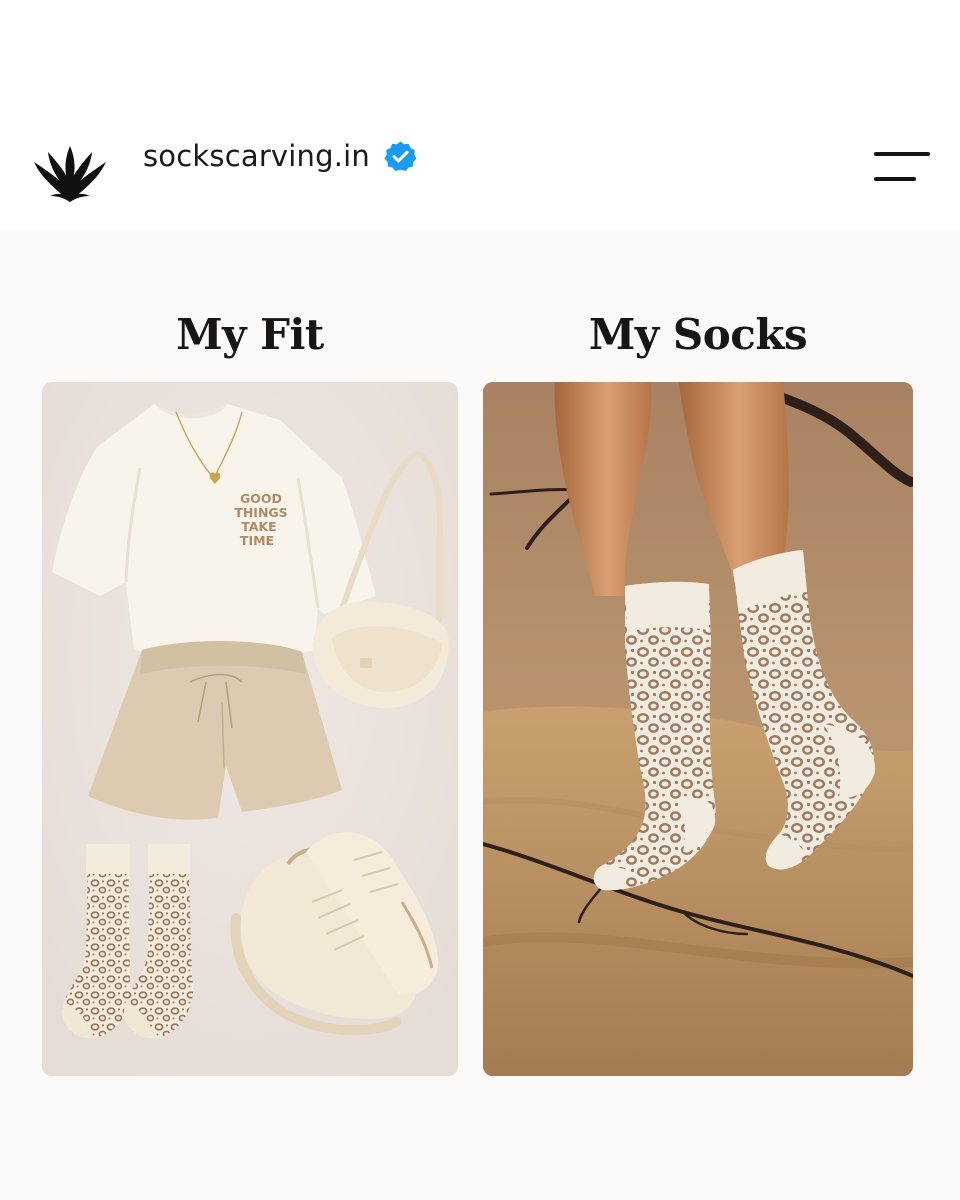 The image size is (960, 1200). I want to click on tshirt-print-line1: GOOD, so click(261, 498).